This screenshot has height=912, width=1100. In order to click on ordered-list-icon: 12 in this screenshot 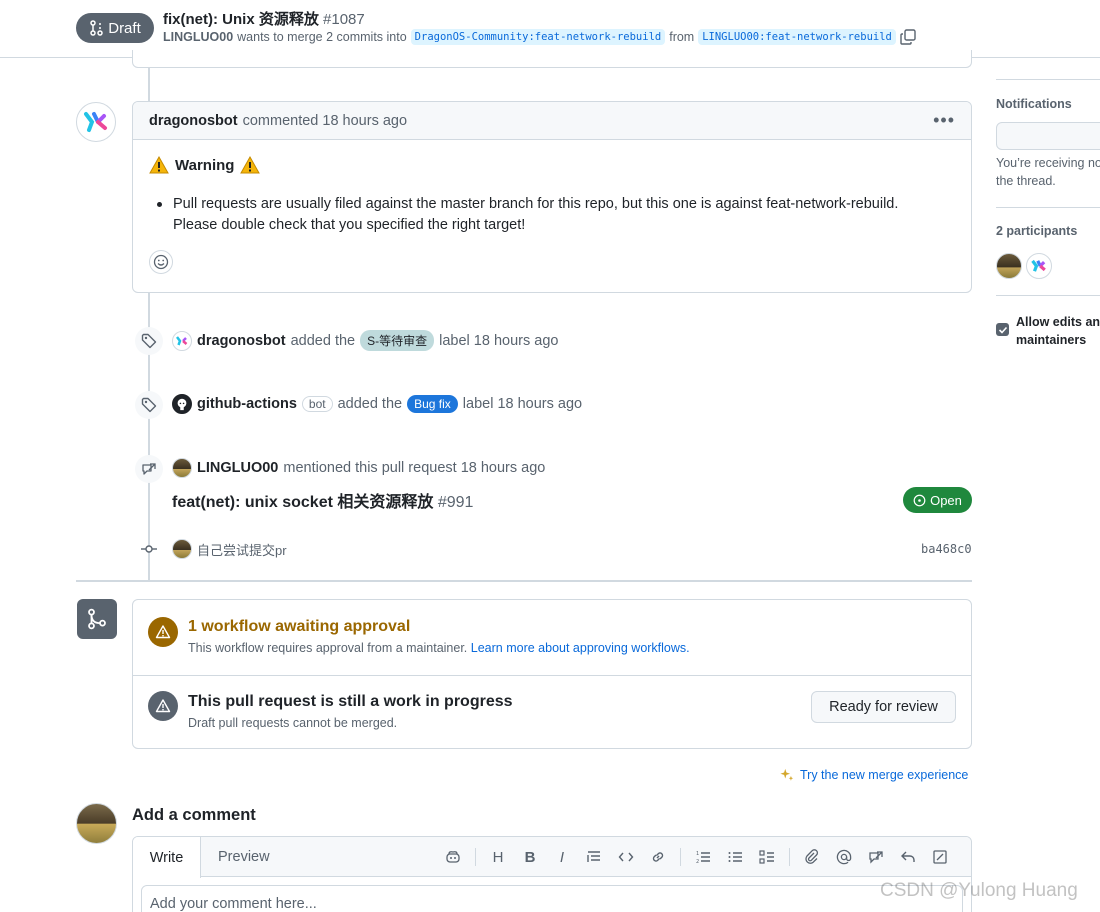, I will do `click(703, 857)`.